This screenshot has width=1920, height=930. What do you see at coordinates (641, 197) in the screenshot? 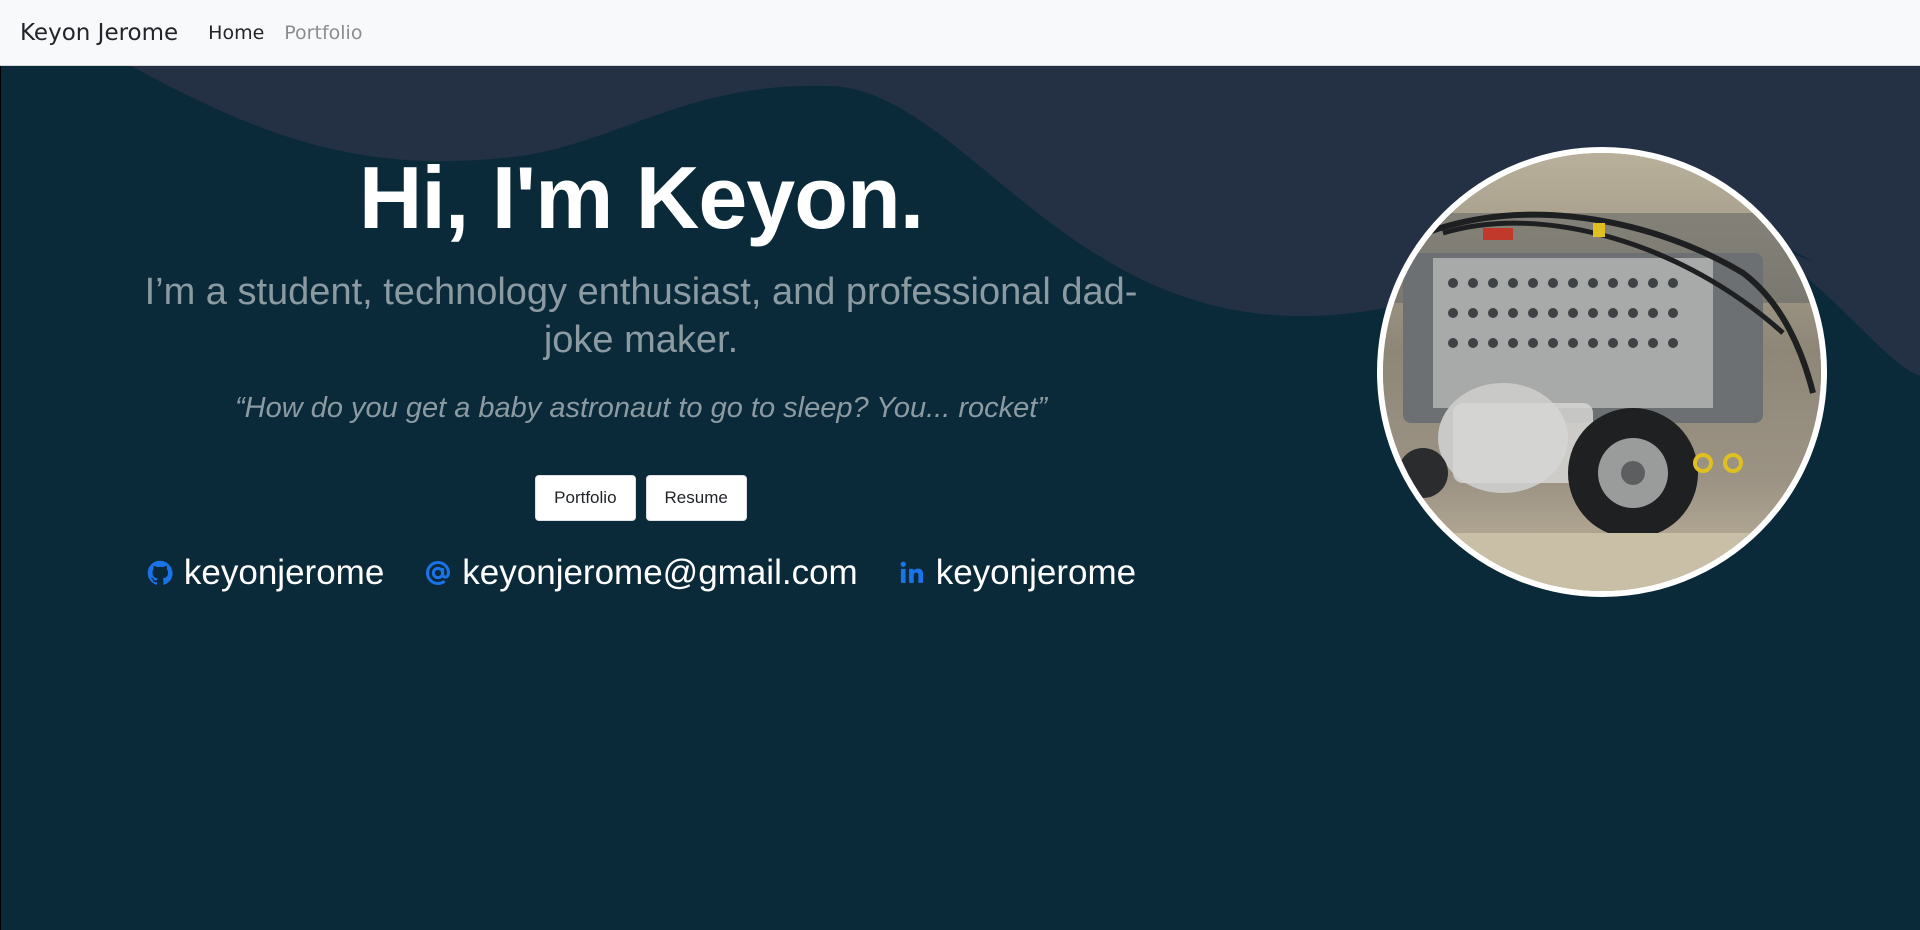
I see `page-title: Hi, I'm Keyon.` at bounding box center [641, 197].